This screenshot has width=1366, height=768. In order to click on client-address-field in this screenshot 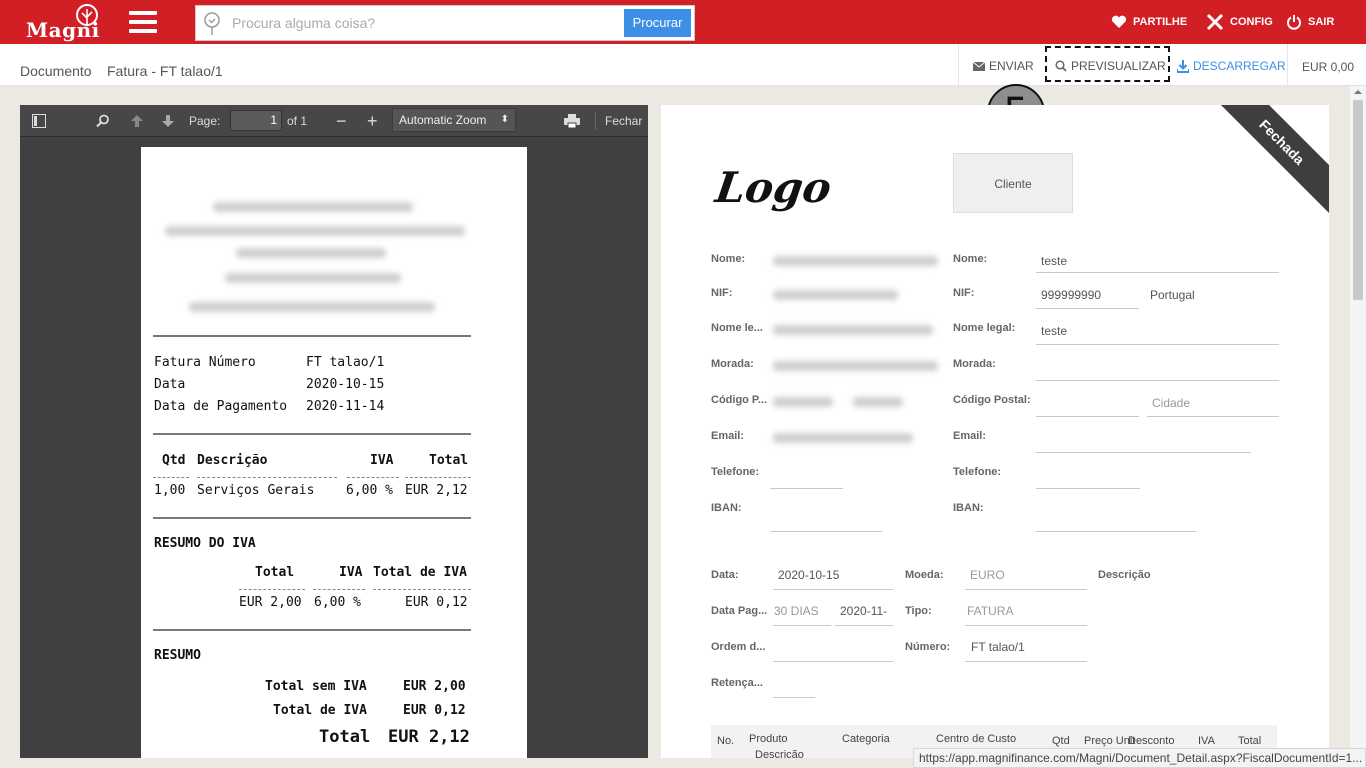, I will do `click(1157, 380)`.